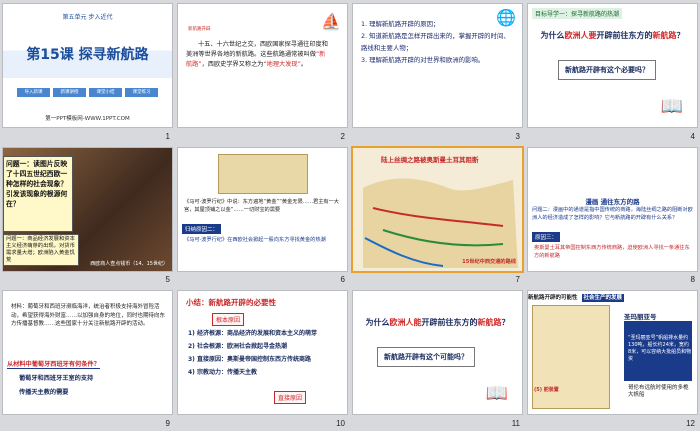 The image size is (700, 431). What do you see at coordinates (426, 357) in the screenshot?
I see `question-box: 新航路开辟有这个可能吗？` at bounding box center [426, 357].